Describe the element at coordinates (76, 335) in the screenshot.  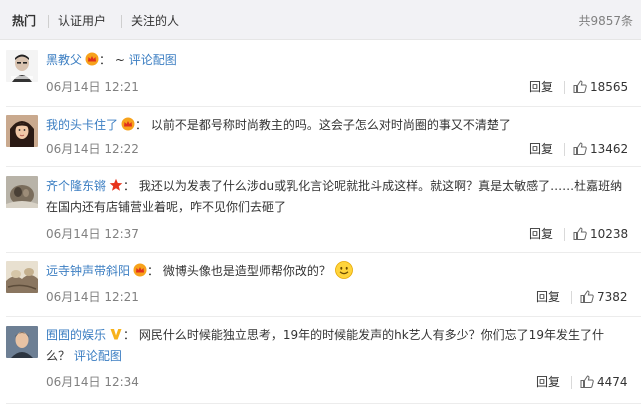
I see `commenter-name: 囿囿的娱乐` at that location.